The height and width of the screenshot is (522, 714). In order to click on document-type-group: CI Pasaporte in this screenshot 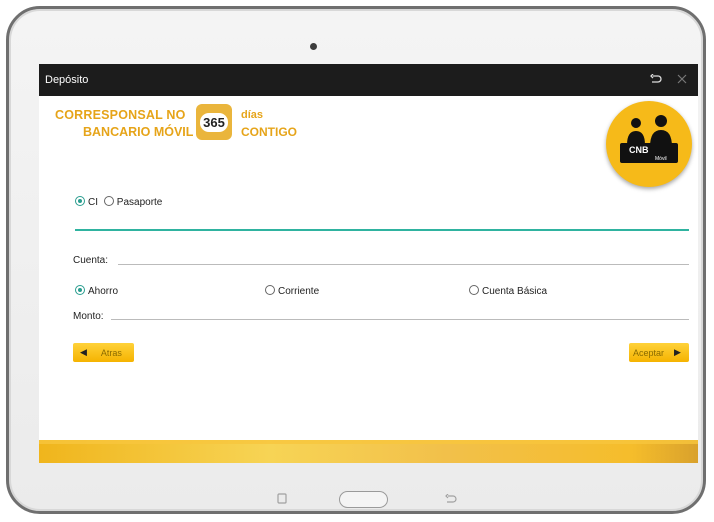, I will do `click(118, 202)`.